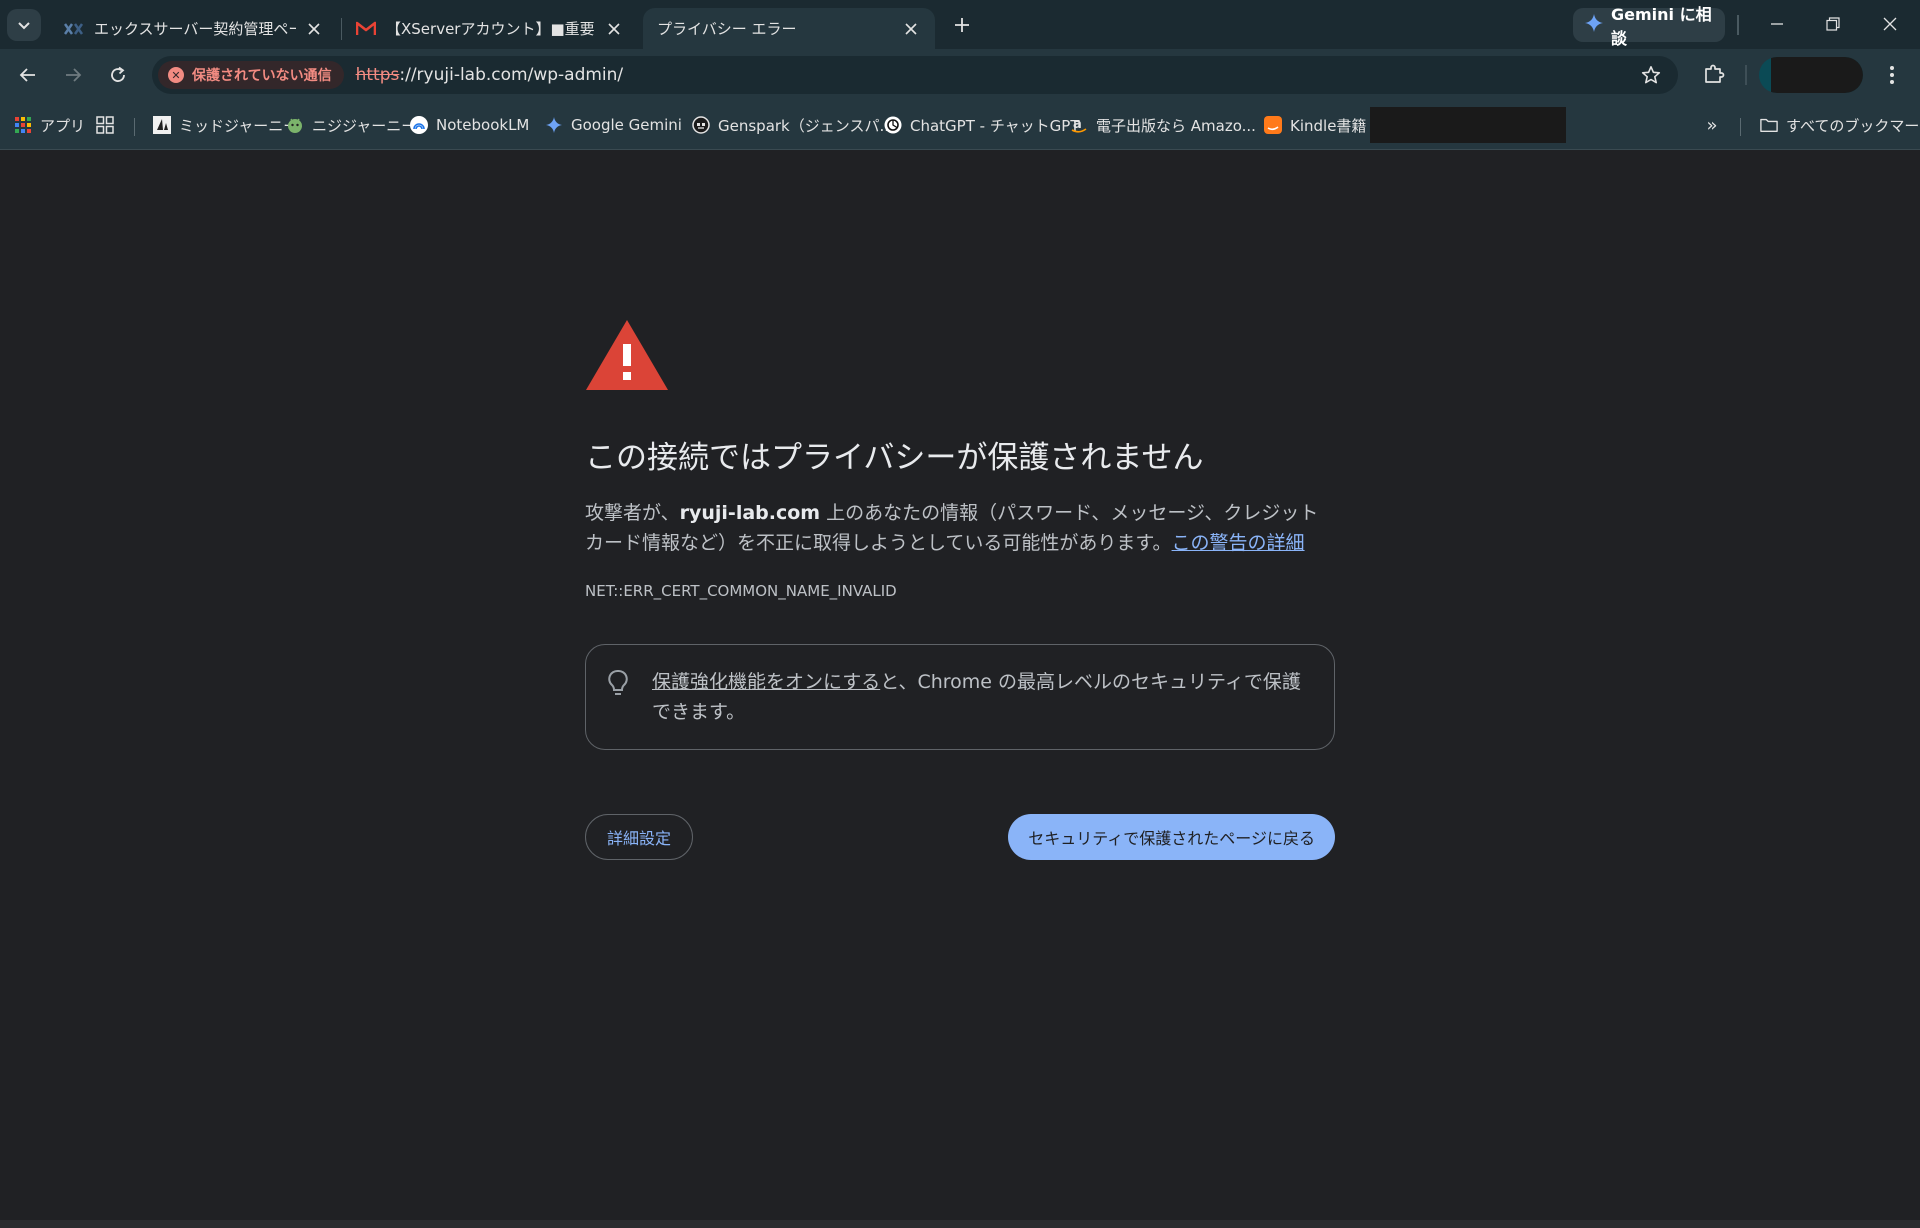  I want to click on arrow-left-icon, so click(27, 75).